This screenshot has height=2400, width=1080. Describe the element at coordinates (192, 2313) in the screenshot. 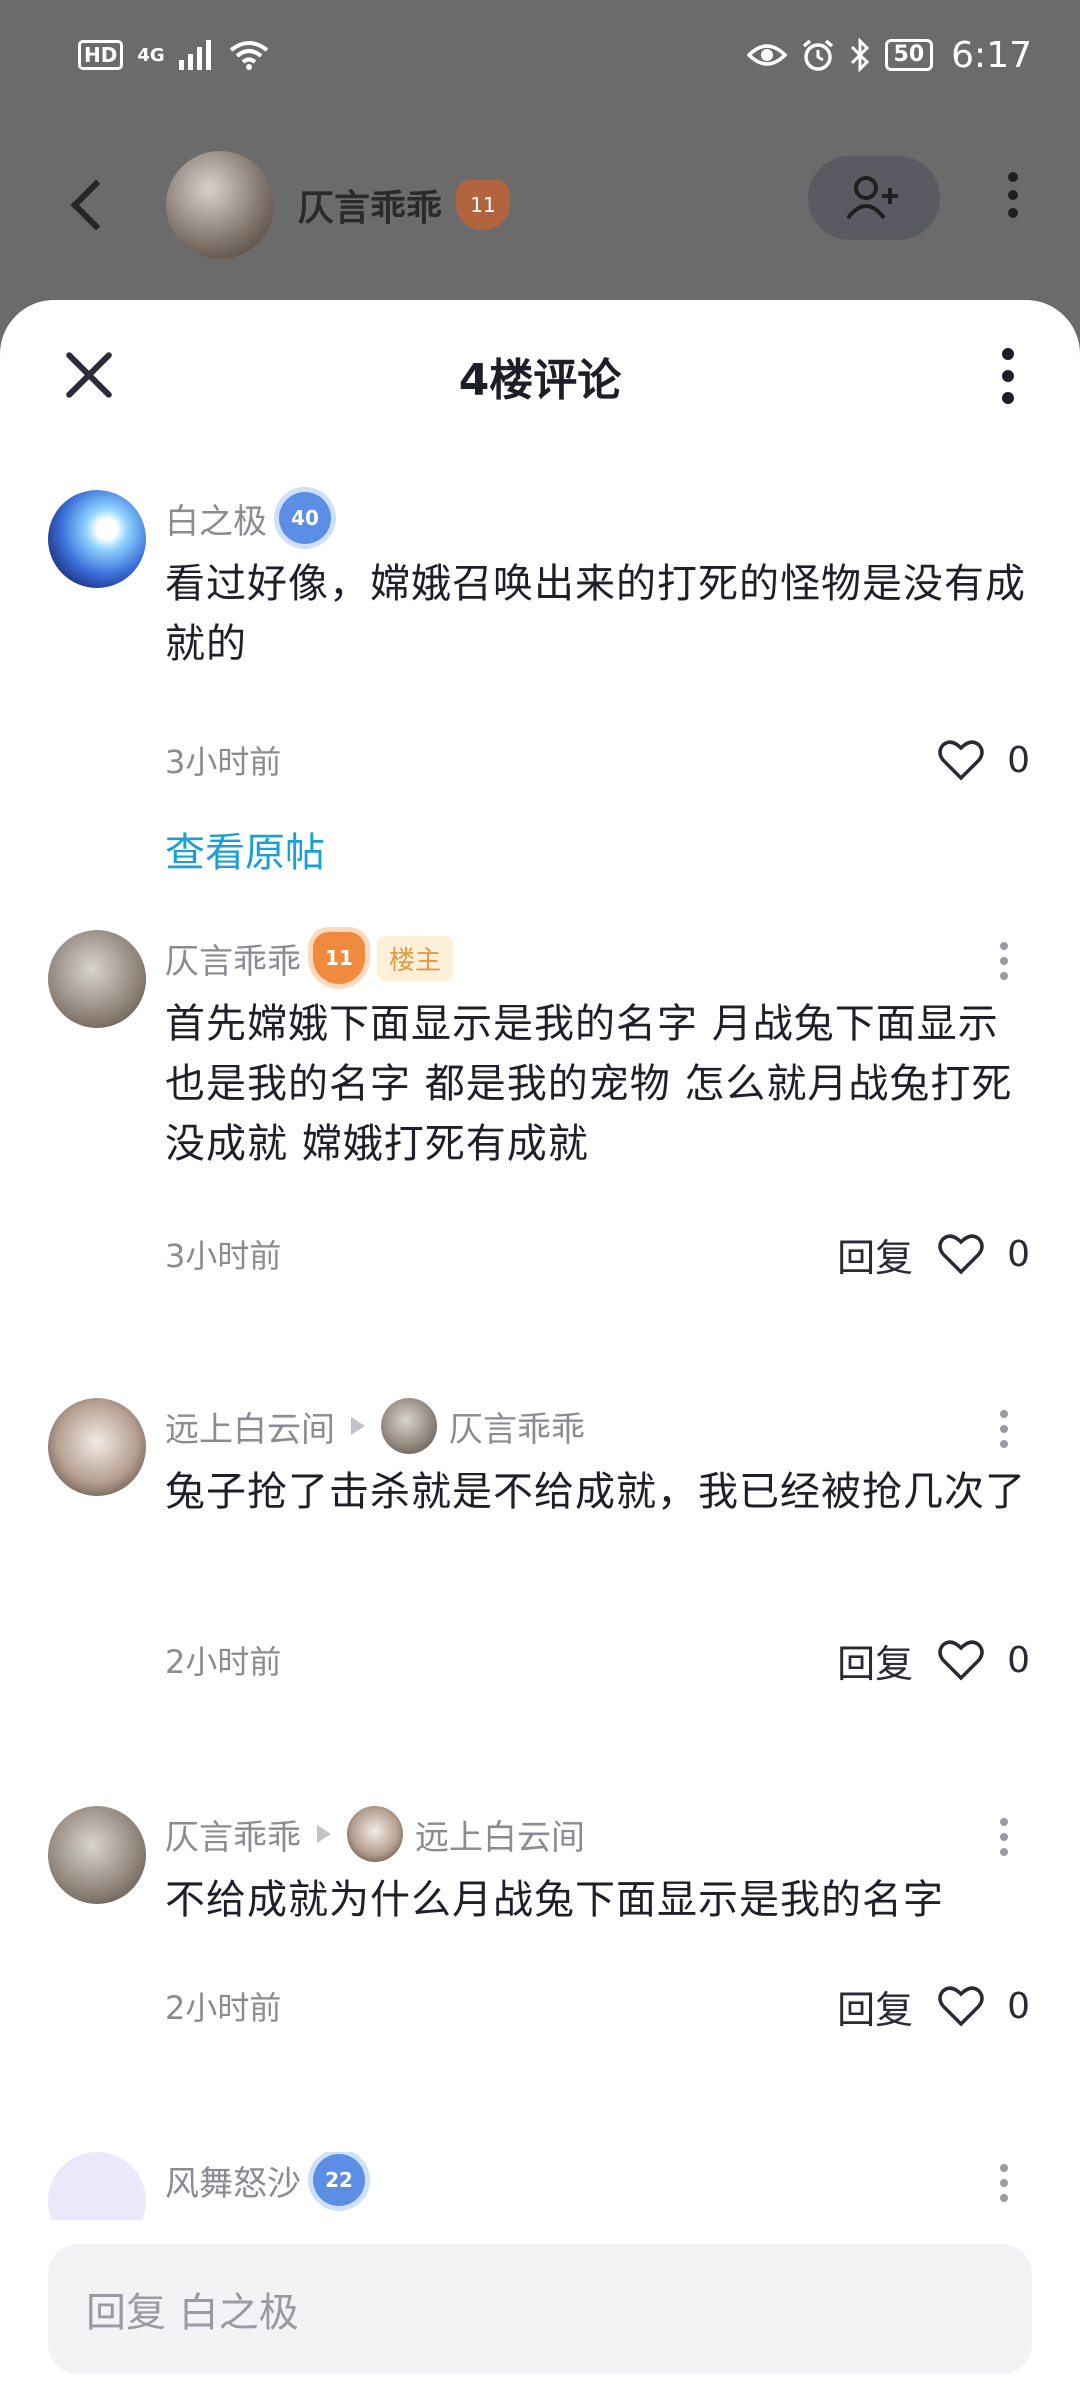

I see `reply-input-placeholder: 回复 白之极` at that location.